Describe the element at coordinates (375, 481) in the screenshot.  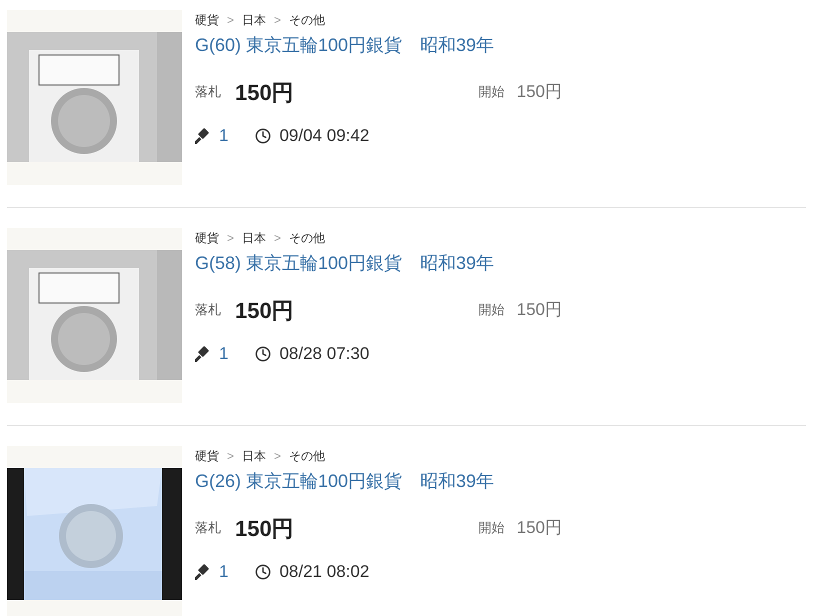
I see `item-title: G(26) 東京五輪100円銀貨 昭和39年` at that location.